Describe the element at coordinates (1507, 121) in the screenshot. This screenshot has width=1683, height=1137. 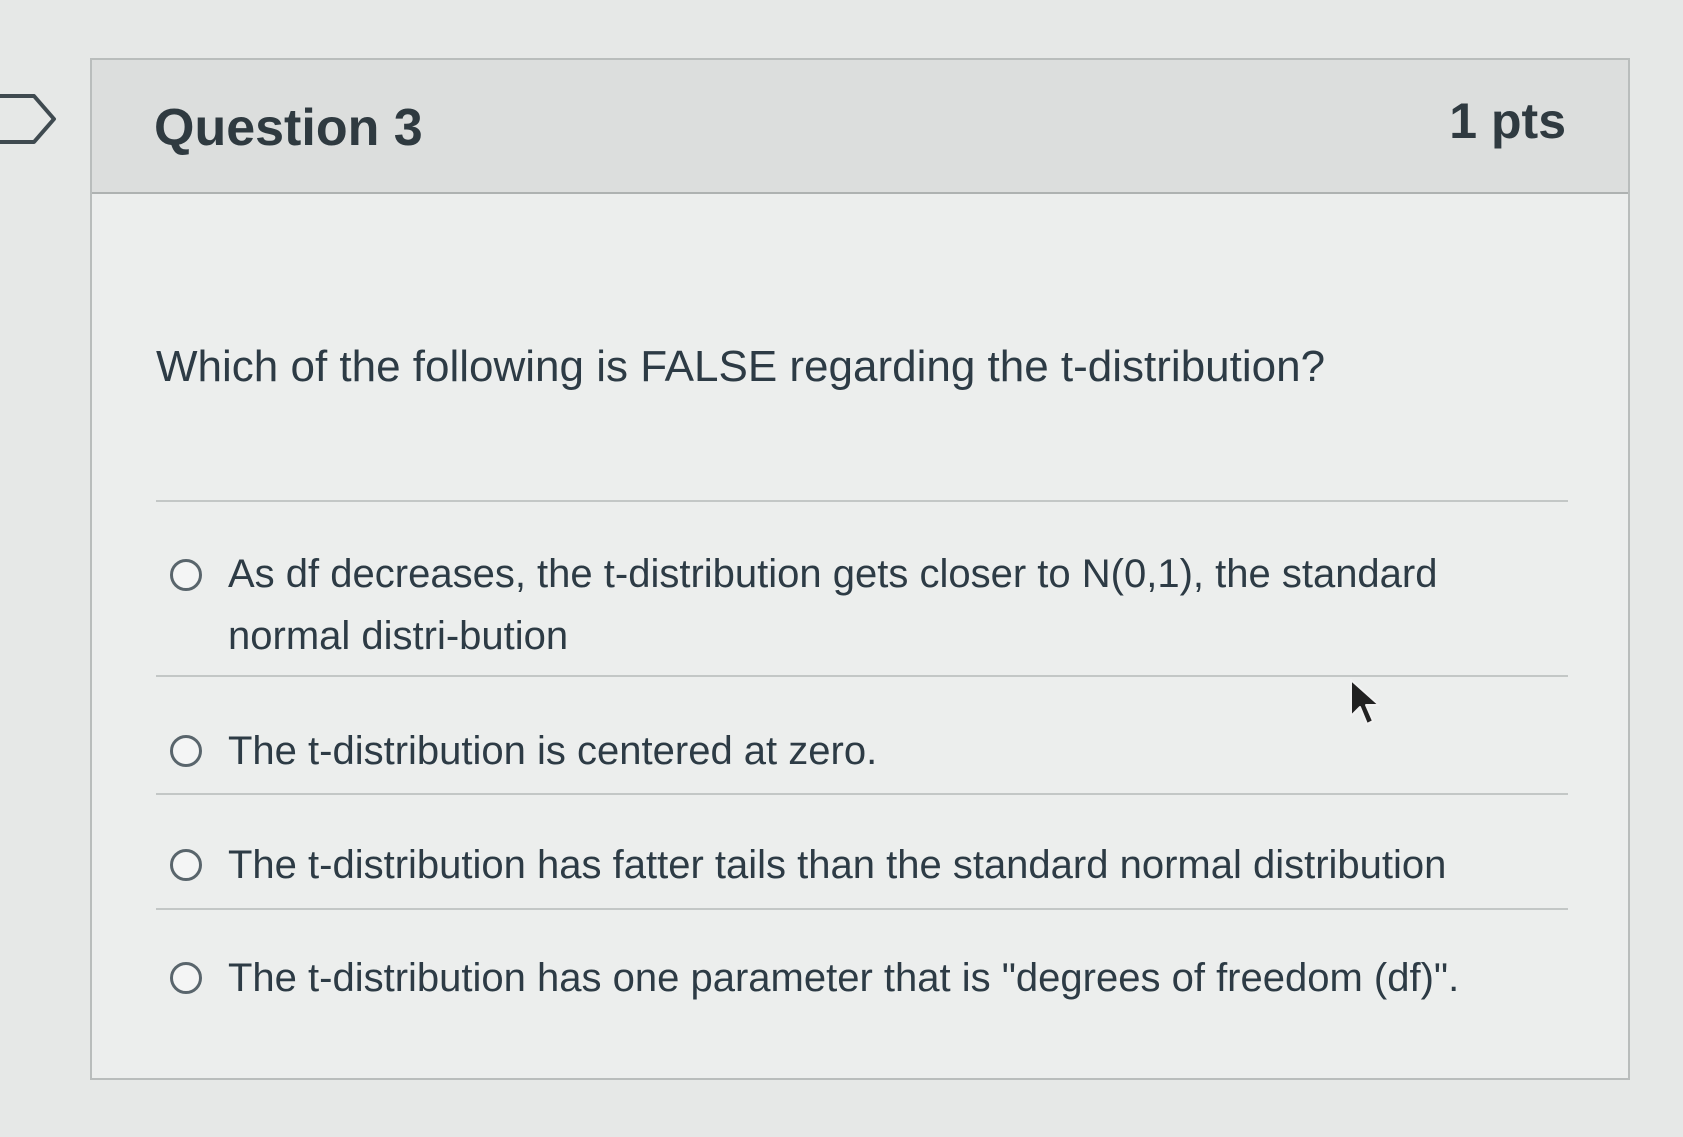
I see `question-points: 1 pts` at that location.